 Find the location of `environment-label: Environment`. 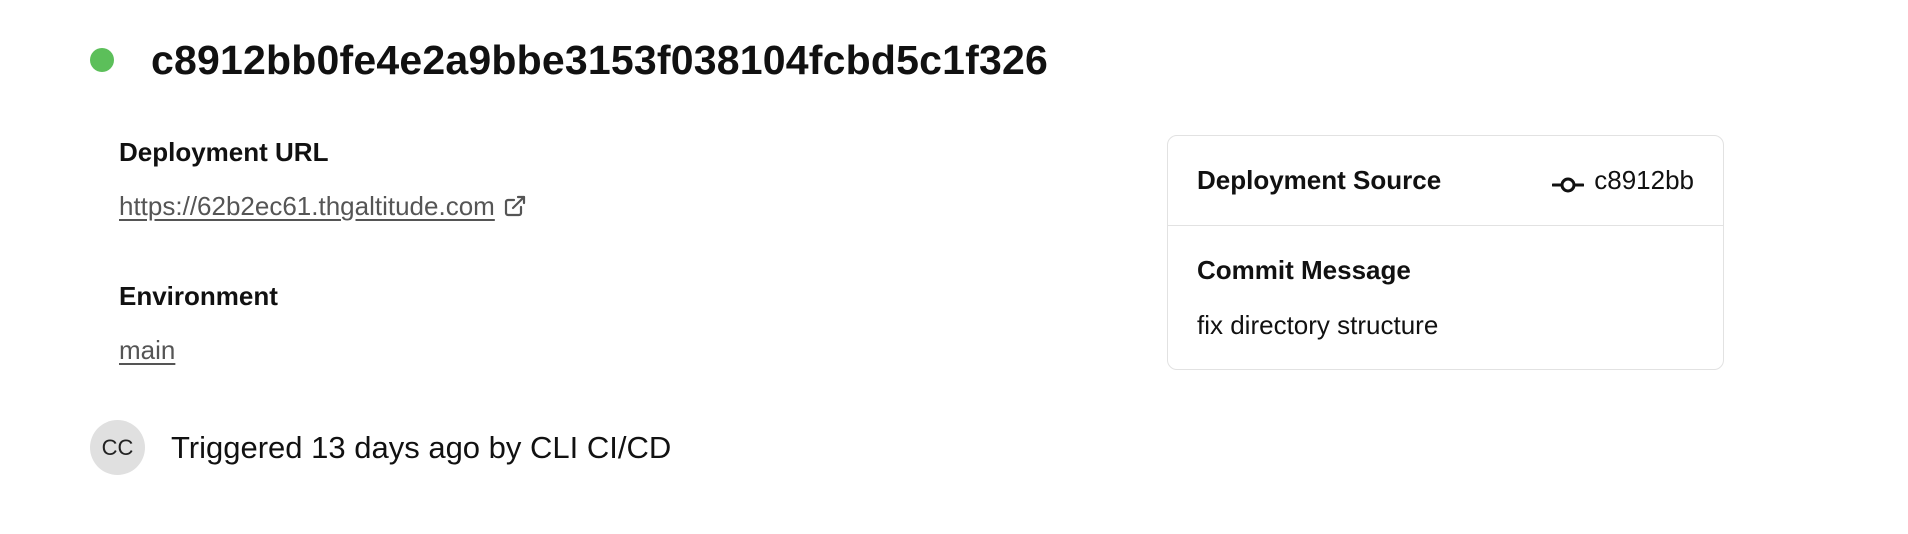

environment-label: Environment is located at coordinates (198, 296).